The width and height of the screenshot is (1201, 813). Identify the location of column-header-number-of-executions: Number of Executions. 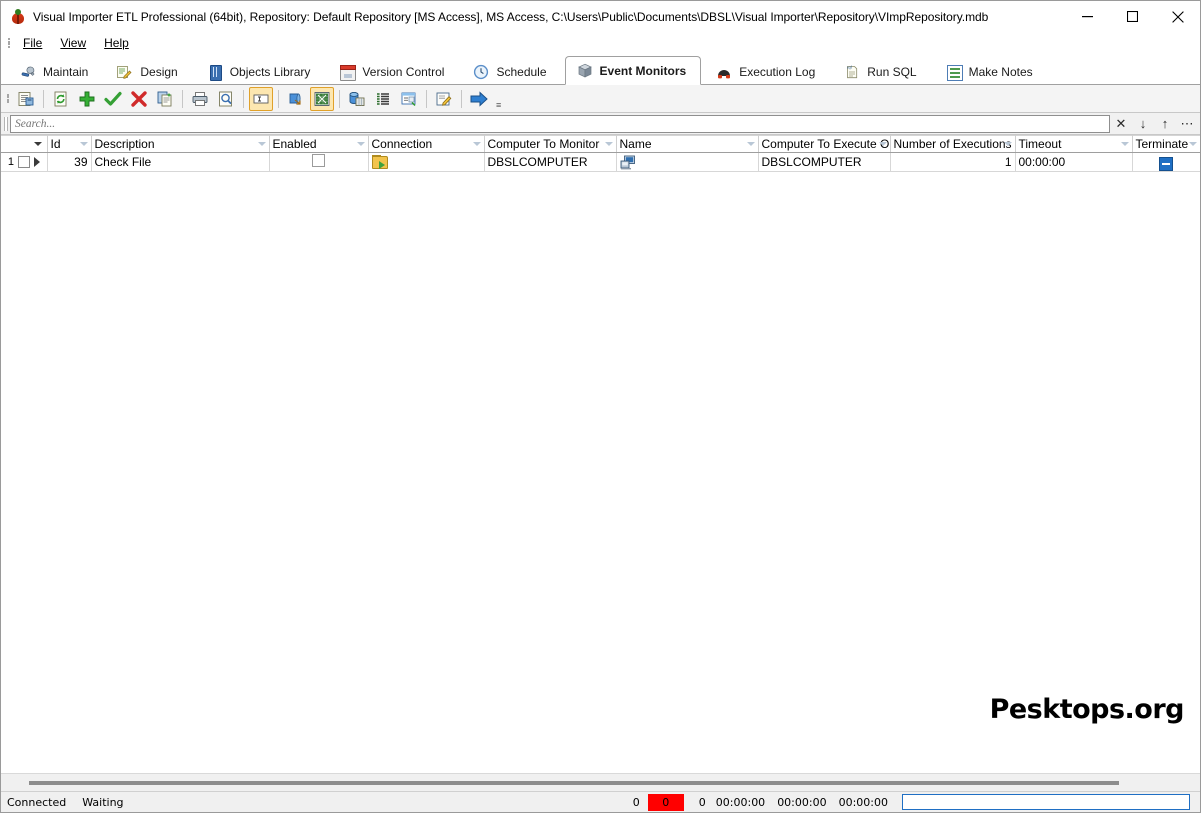
(953, 144).